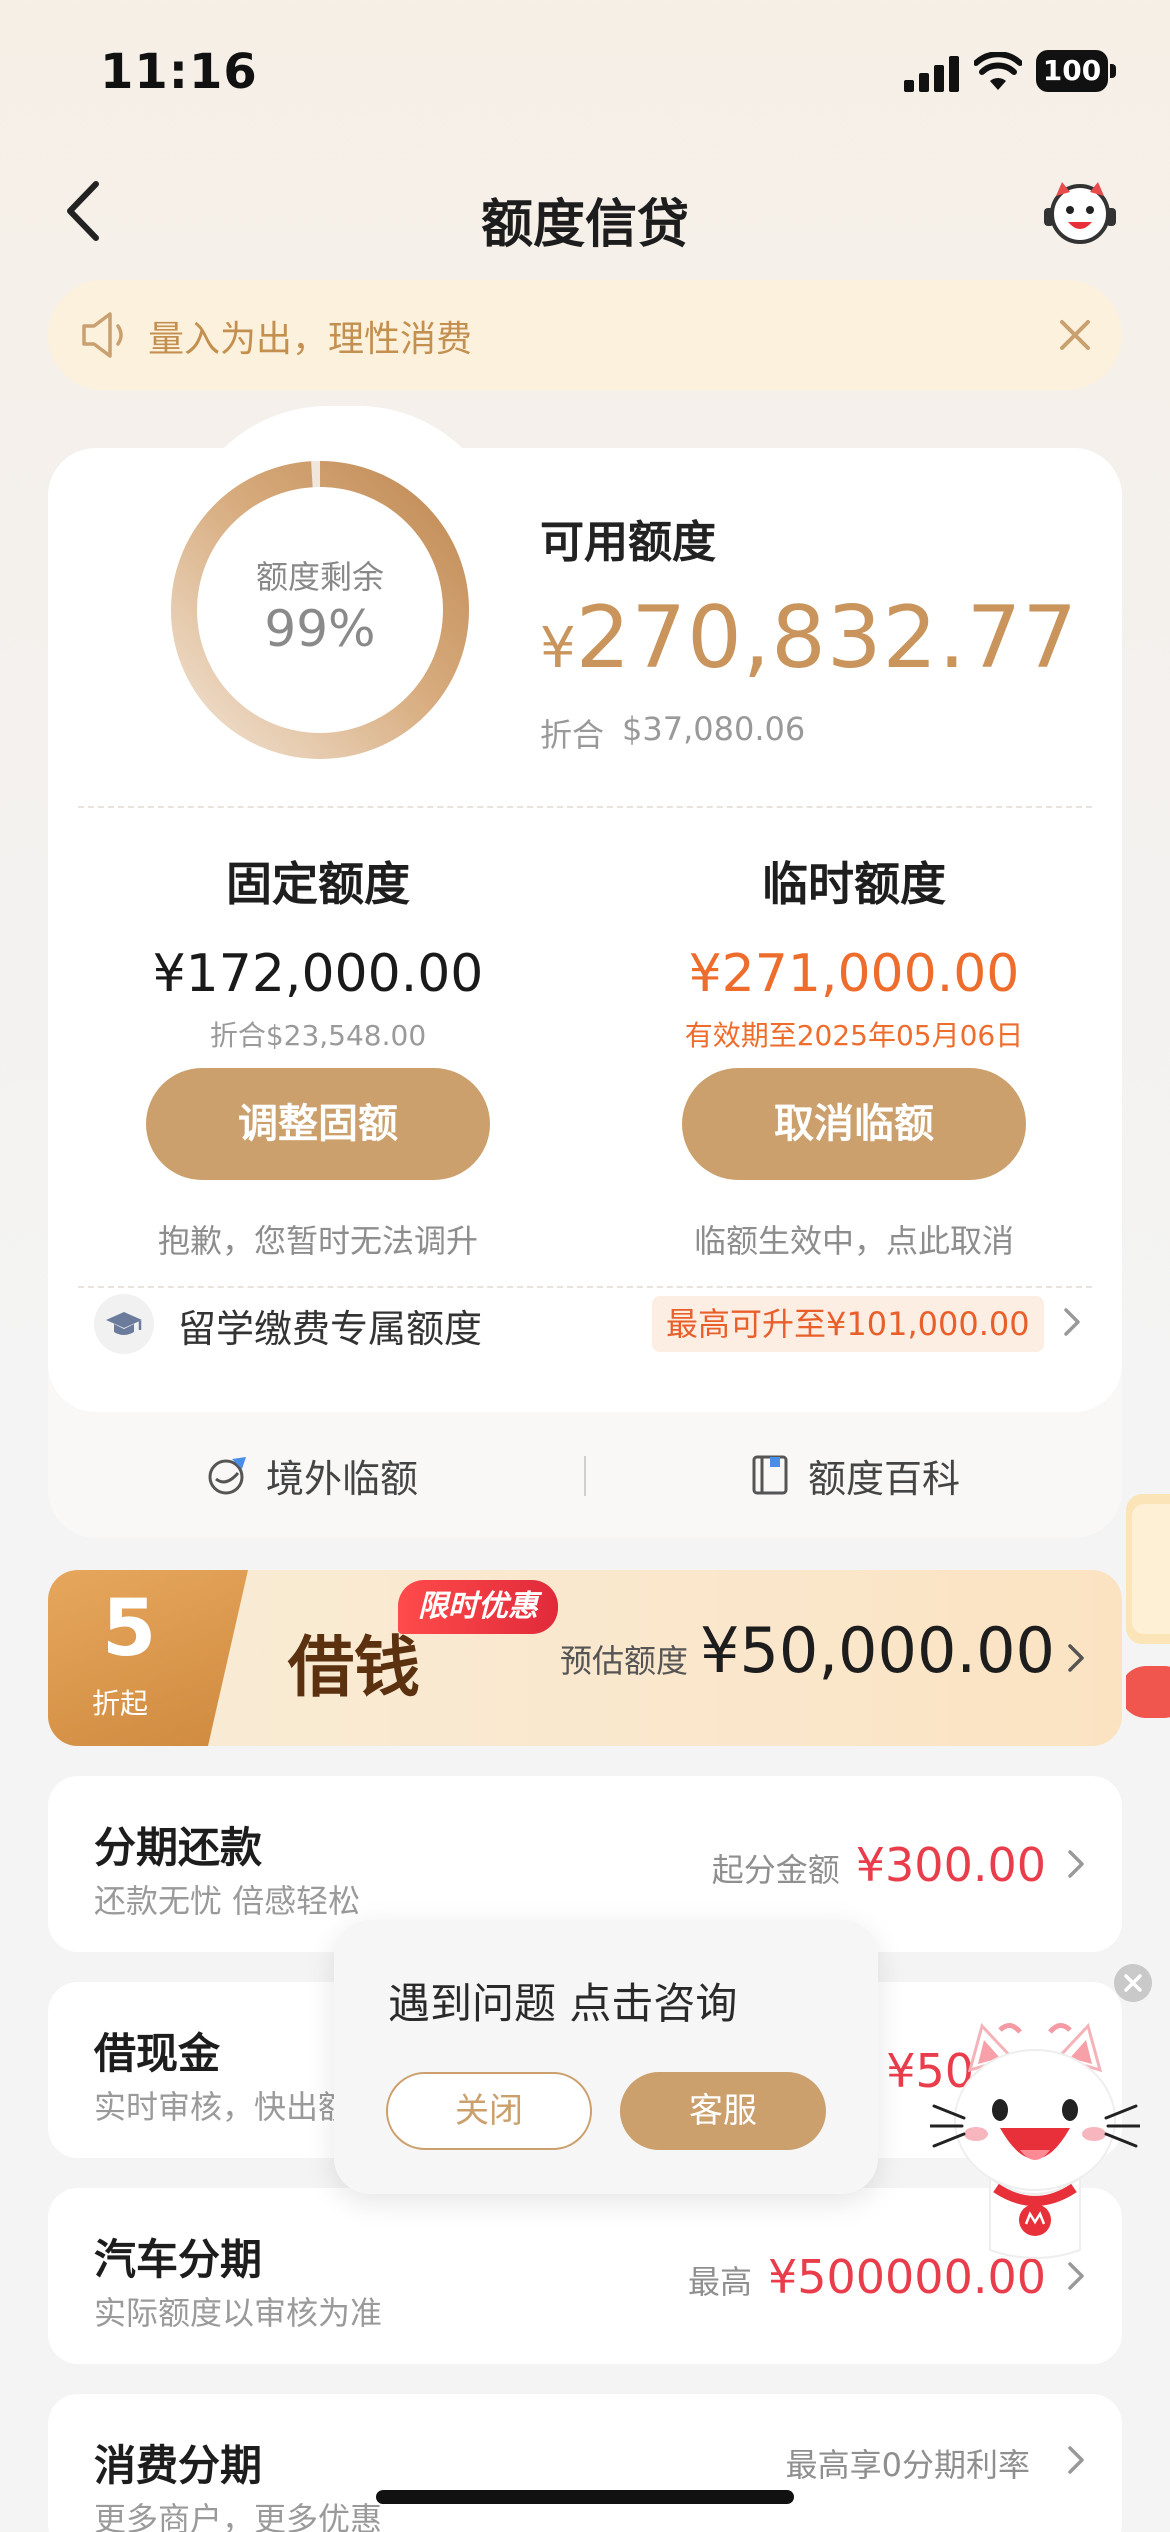 Image resolution: width=1170 pixels, height=2532 pixels. I want to click on globe-plane-icon, so click(227, 1476).